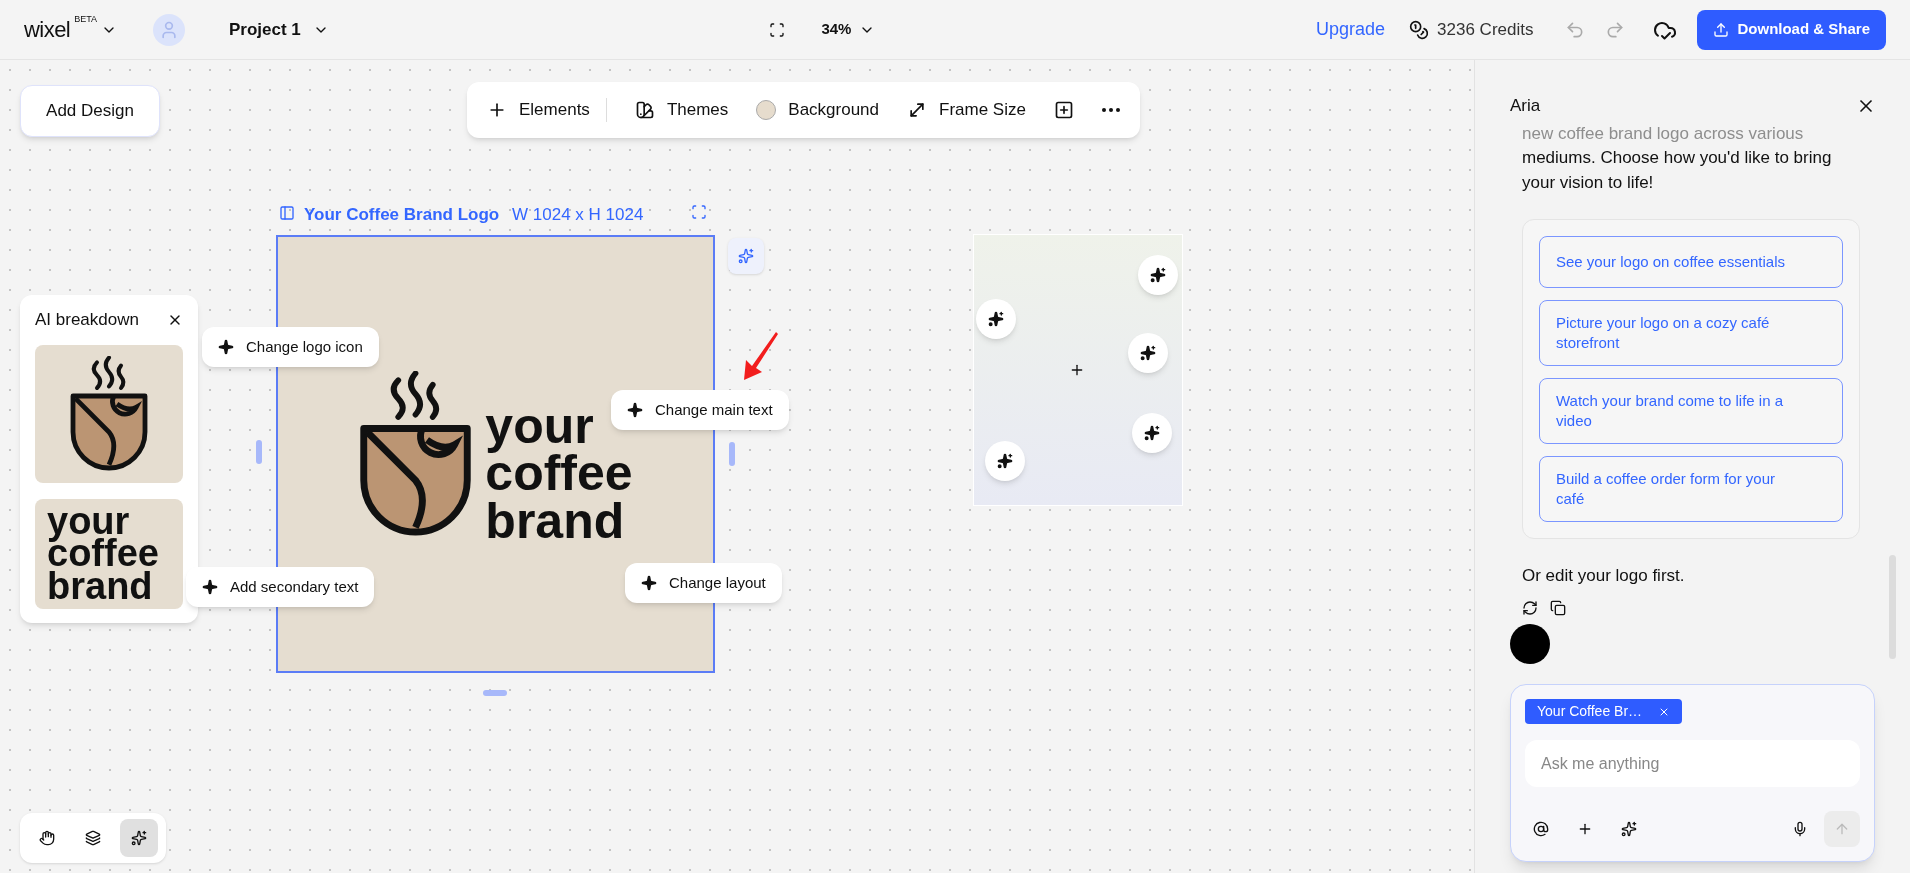 The height and width of the screenshot is (873, 1910). I want to click on suggestion-chip: Add secondary text, so click(280, 587).